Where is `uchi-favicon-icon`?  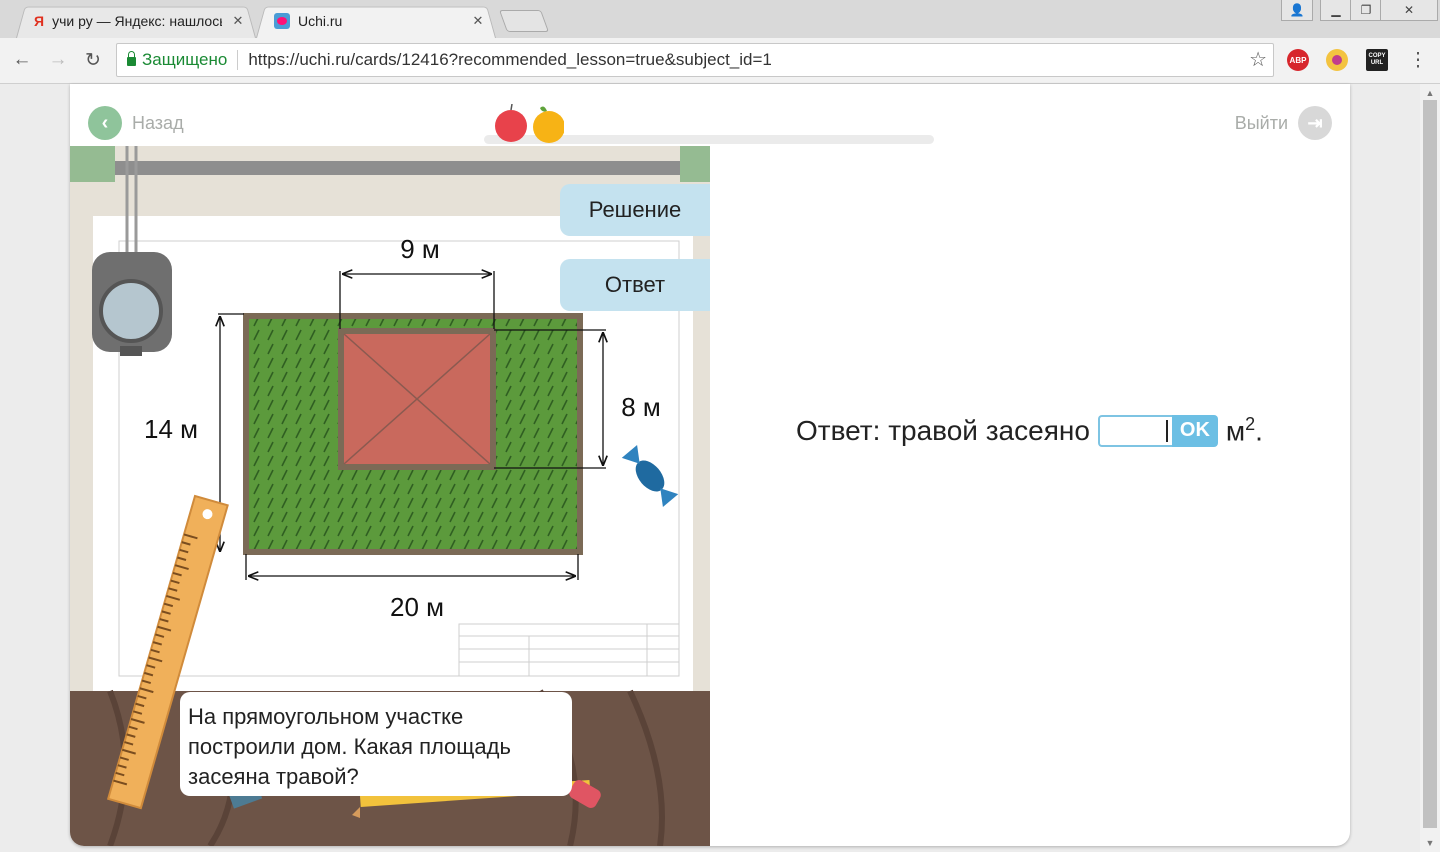 uchi-favicon-icon is located at coordinates (282, 21).